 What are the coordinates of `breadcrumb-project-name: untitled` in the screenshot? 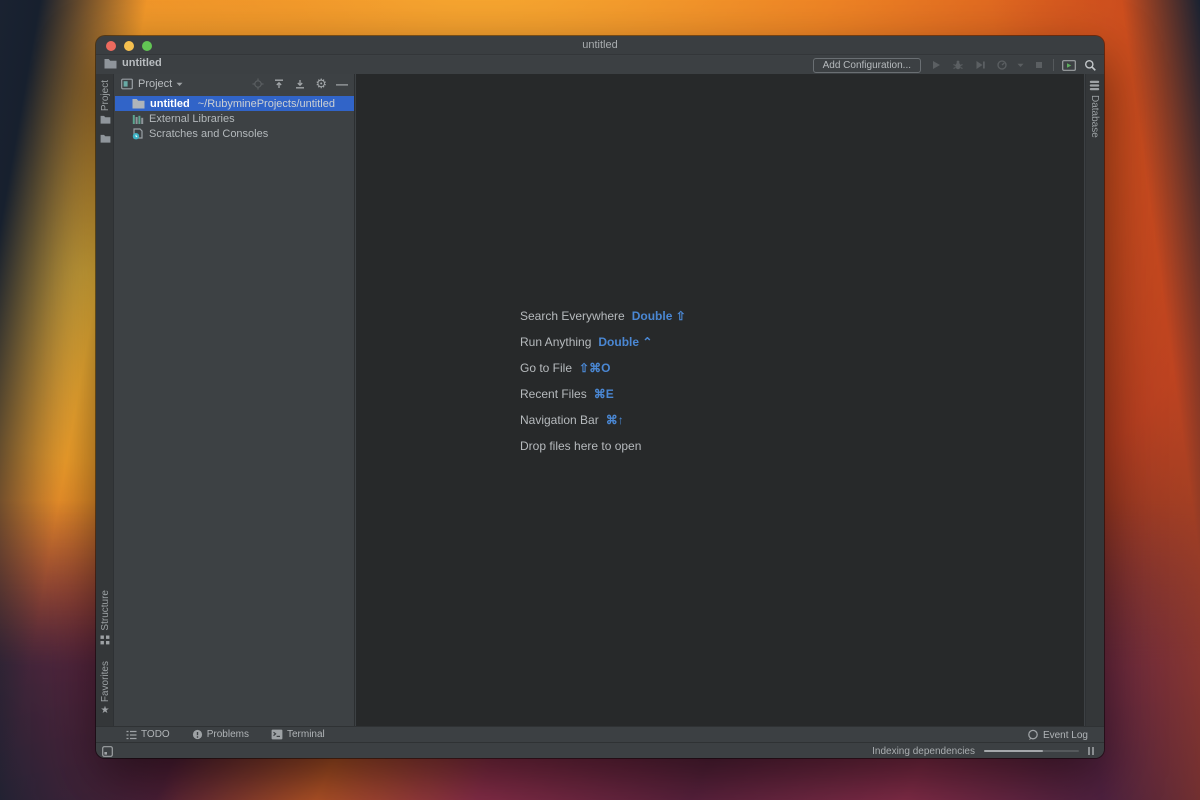 It's located at (142, 63).